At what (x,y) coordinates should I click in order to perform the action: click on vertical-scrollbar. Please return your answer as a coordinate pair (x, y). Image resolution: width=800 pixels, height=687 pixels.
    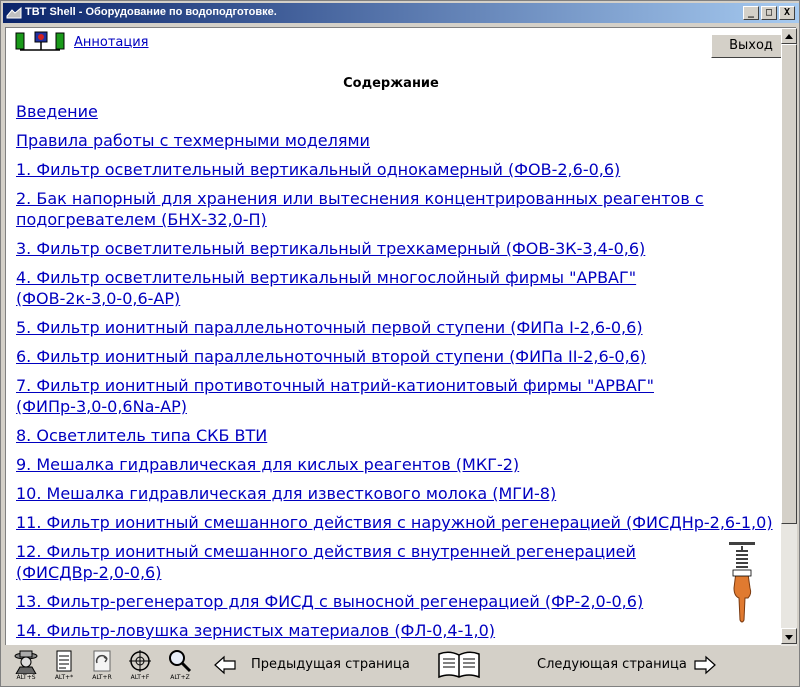
    Looking at the image, I should click on (789, 337).